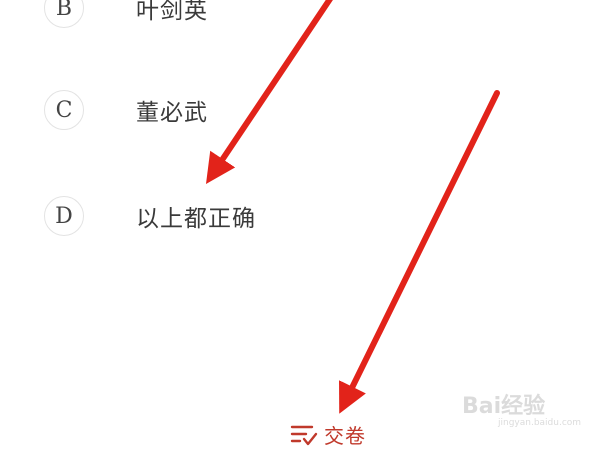  Describe the element at coordinates (126, 110) in the screenshot. I see `option-c: C 董必武` at that location.